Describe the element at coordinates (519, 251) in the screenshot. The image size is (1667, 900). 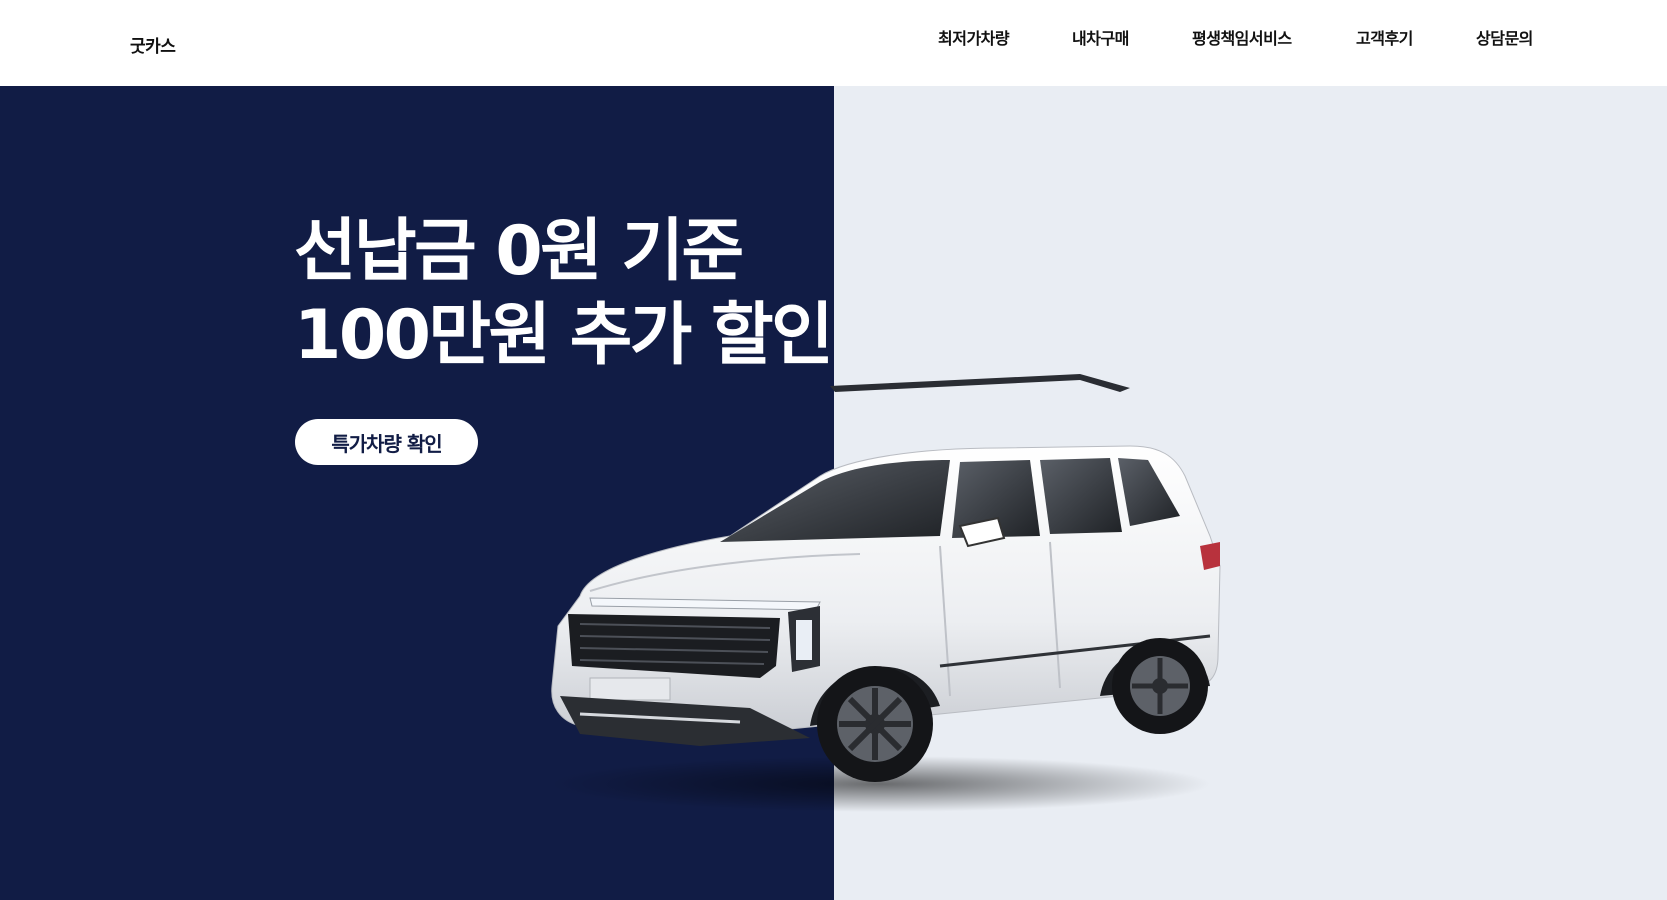
I see `headline-line-1: 선납금 0원 기준` at that location.